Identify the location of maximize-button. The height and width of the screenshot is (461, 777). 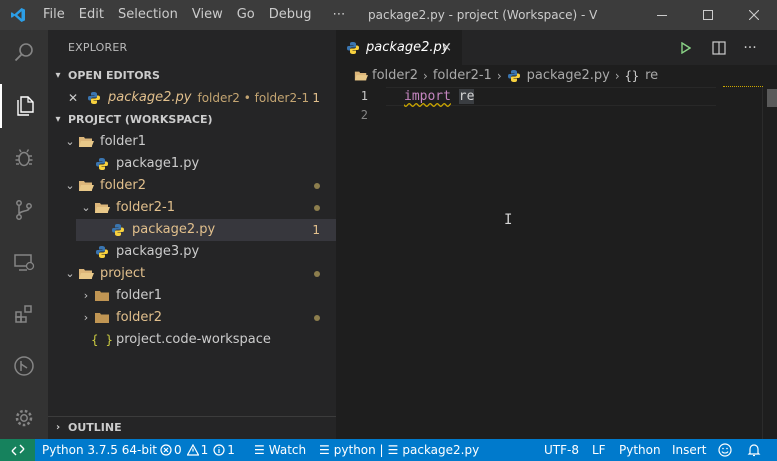
(708, 15).